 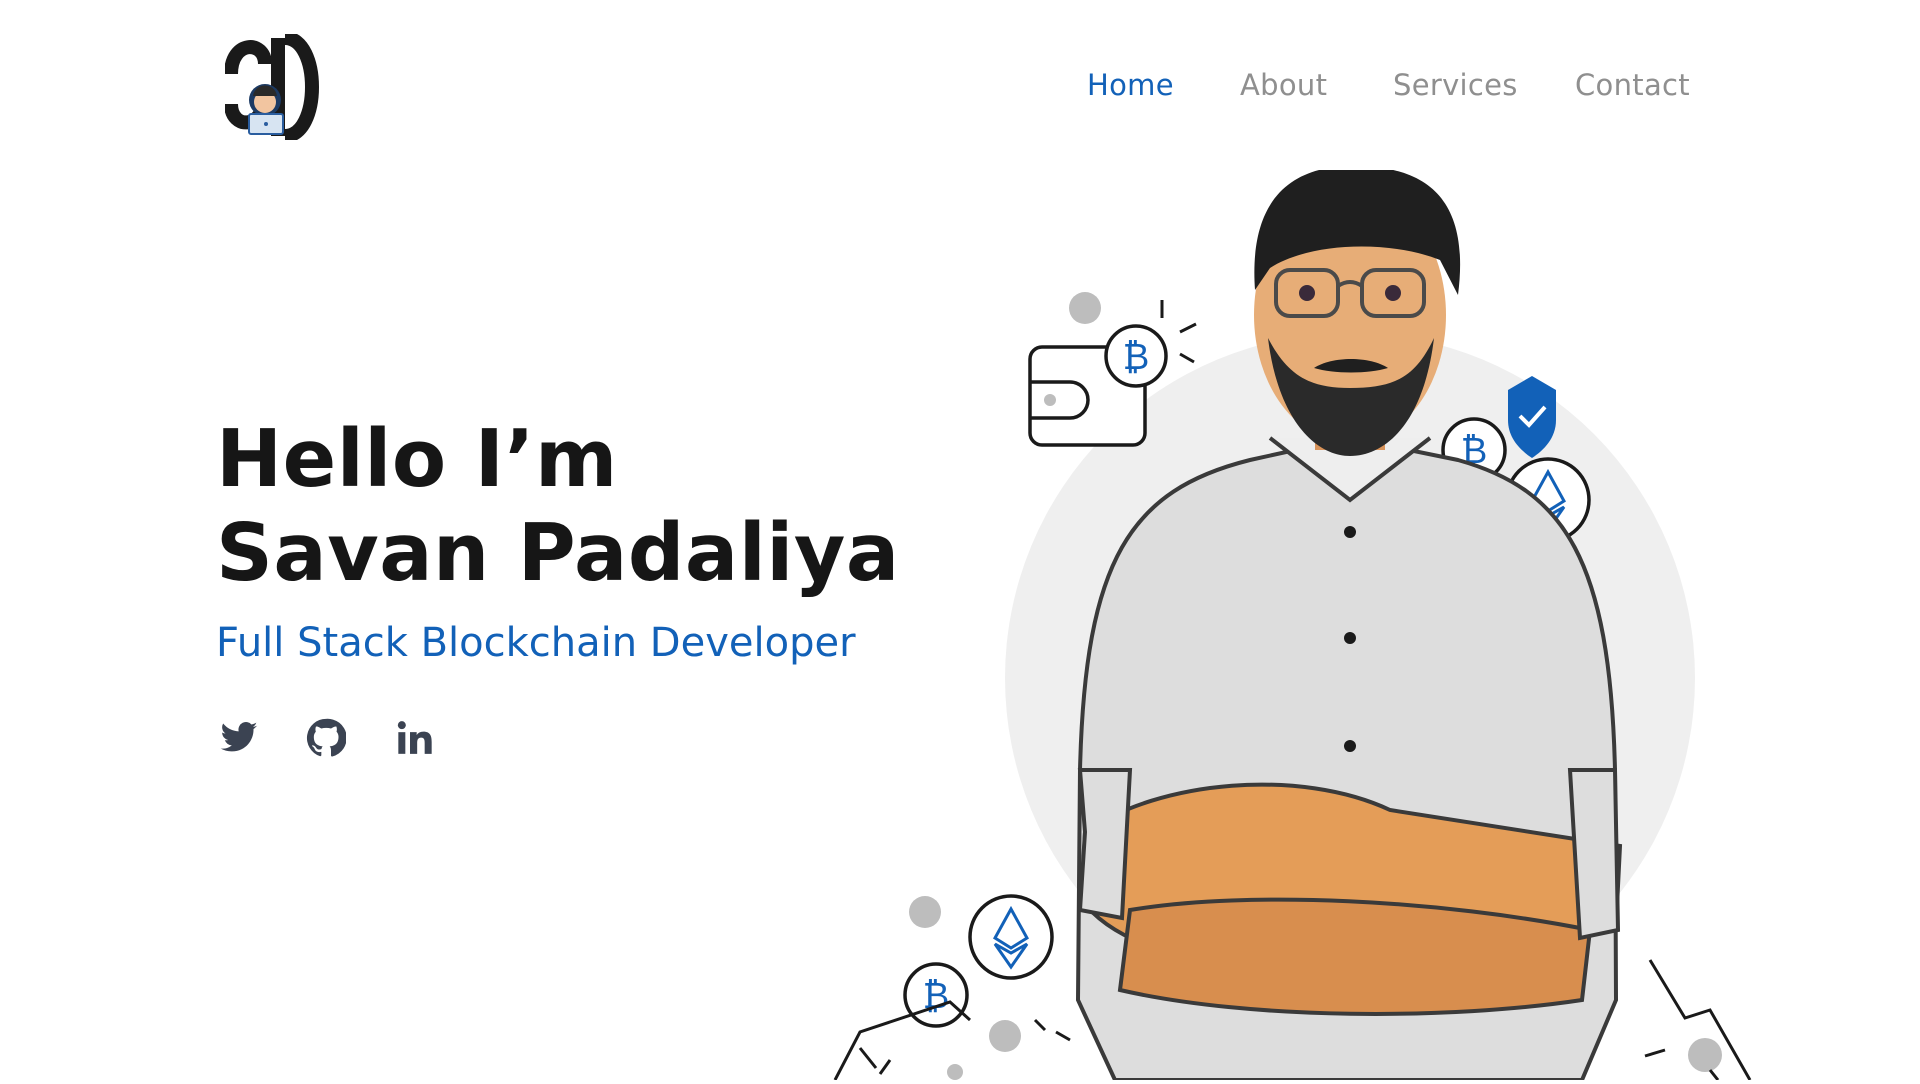 What do you see at coordinates (1455, 85) in the screenshot?
I see `nav-services: Services` at bounding box center [1455, 85].